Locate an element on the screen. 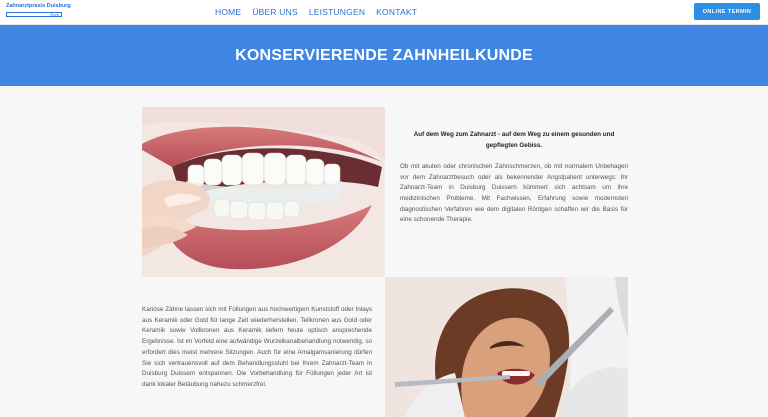 The height and width of the screenshot is (417, 768). nav-leistungen: LEISTUNGEN is located at coordinates (337, 12).